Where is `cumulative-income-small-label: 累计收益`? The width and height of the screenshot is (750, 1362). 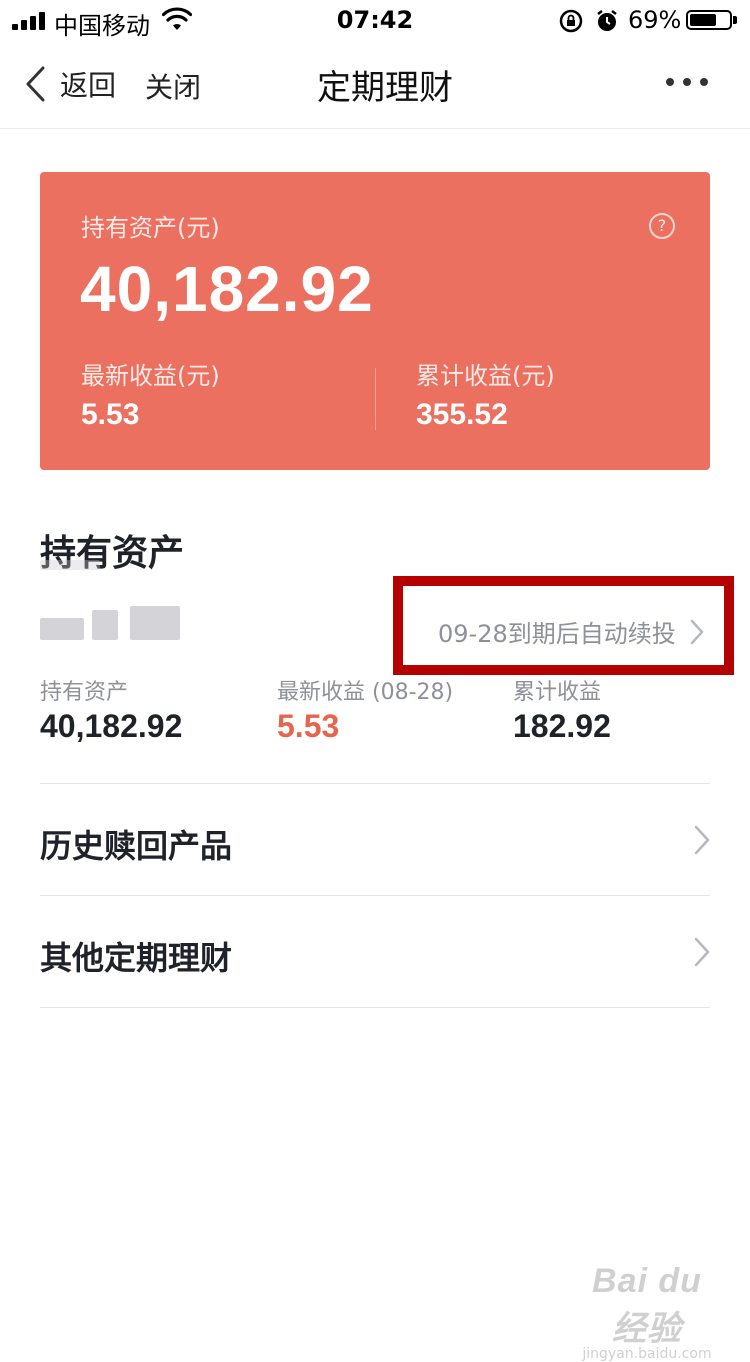 cumulative-income-small-label: 累计收益 is located at coordinates (557, 692).